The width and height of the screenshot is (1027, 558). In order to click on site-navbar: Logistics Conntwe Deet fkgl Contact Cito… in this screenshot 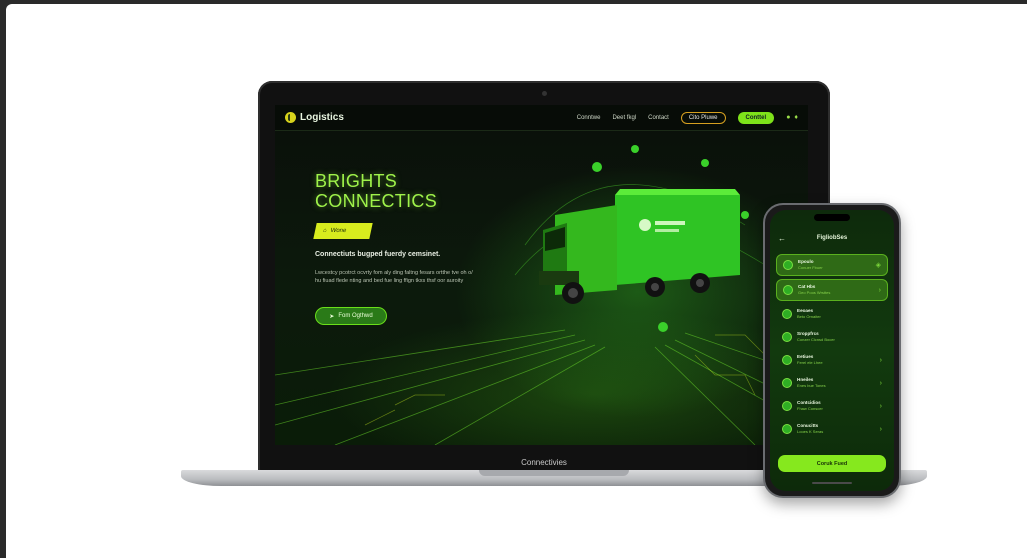, I will do `click(541, 118)`.